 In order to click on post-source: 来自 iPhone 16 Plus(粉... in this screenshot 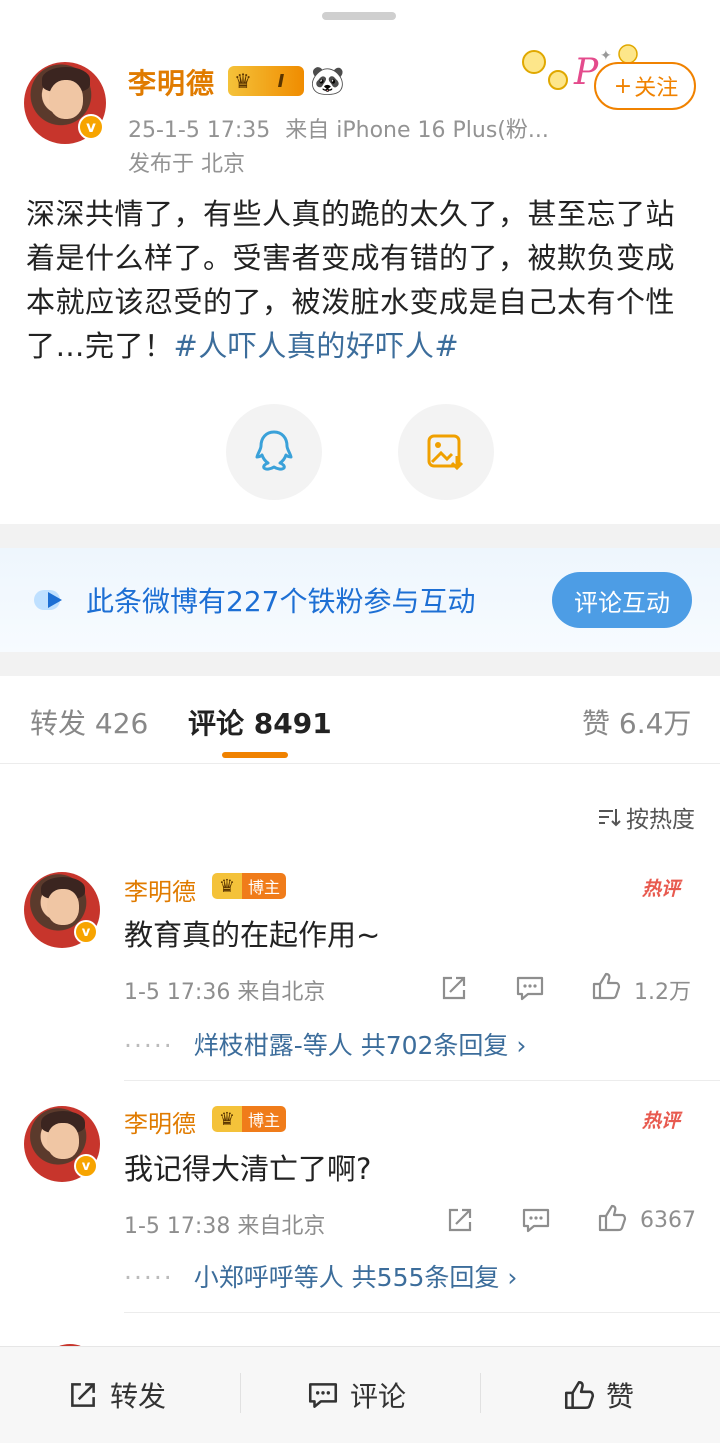, I will do `click(417, 130)`.